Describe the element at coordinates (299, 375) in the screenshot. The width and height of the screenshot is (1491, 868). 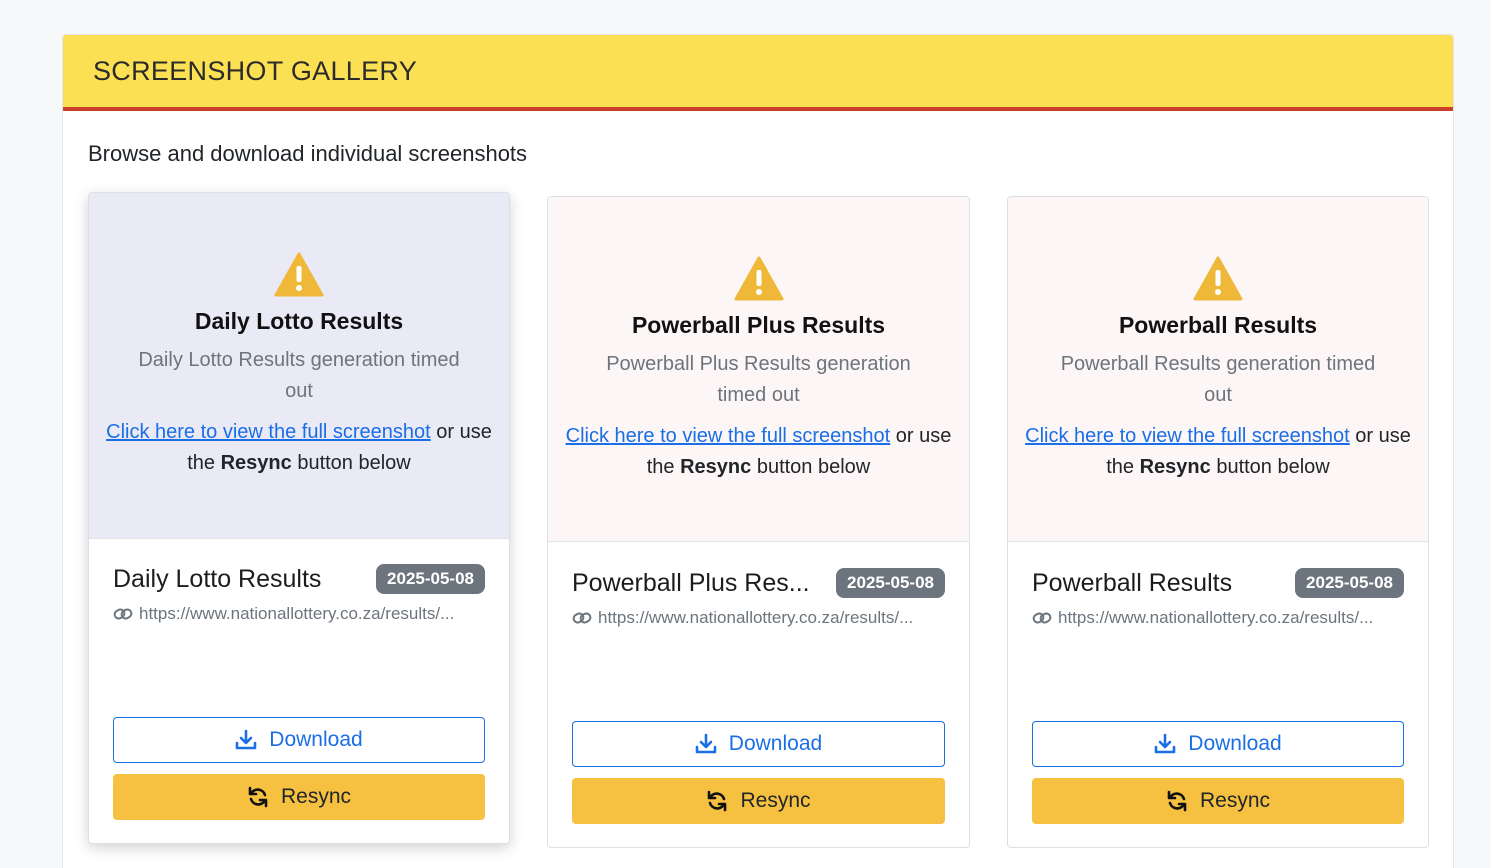
I see `preview-message: Daily Lotto Results generation timed out` at that location.